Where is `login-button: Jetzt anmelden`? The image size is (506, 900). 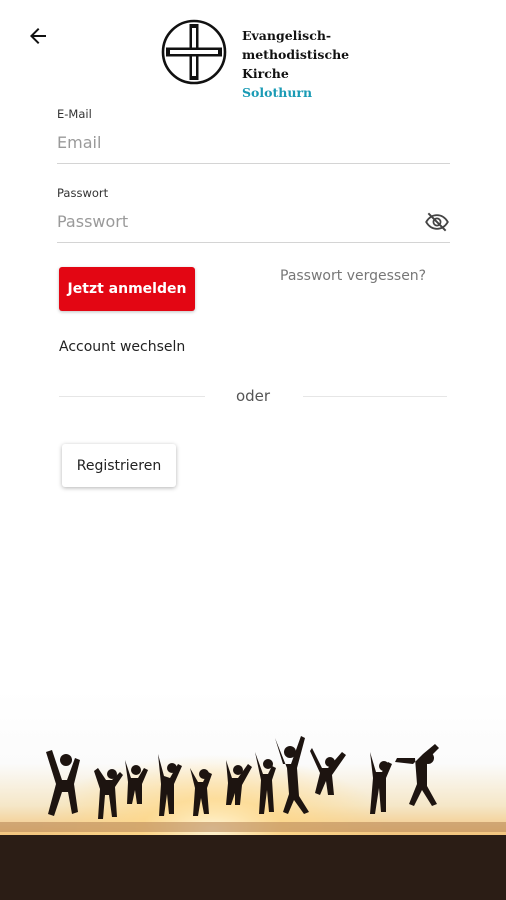
login-button: Jetzt anmelden is located at coordinates (127, 289).